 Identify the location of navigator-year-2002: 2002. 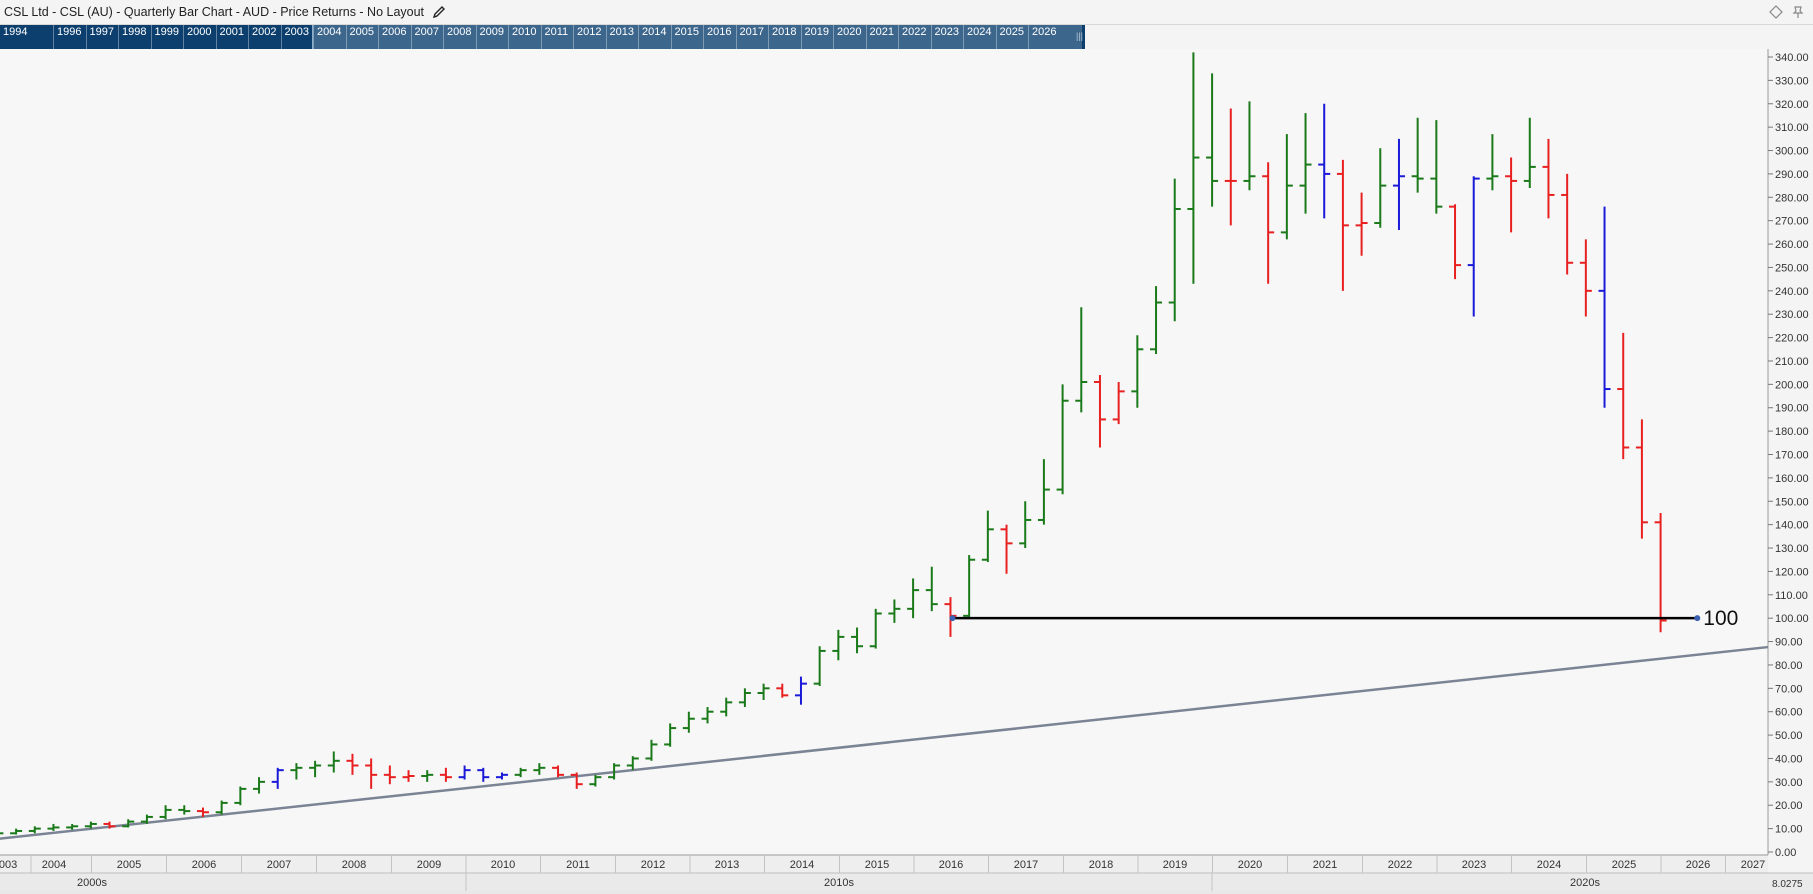
(264, 37).